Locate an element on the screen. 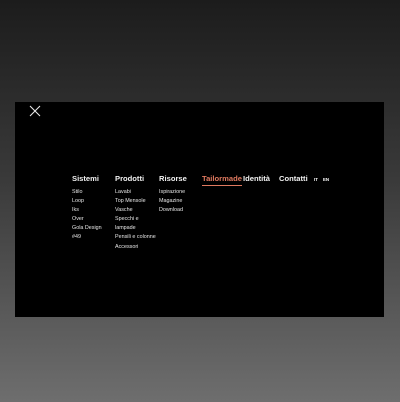  menu-item-pensili-colonne: Pensili e colonne is located at coordinates (135, 237).